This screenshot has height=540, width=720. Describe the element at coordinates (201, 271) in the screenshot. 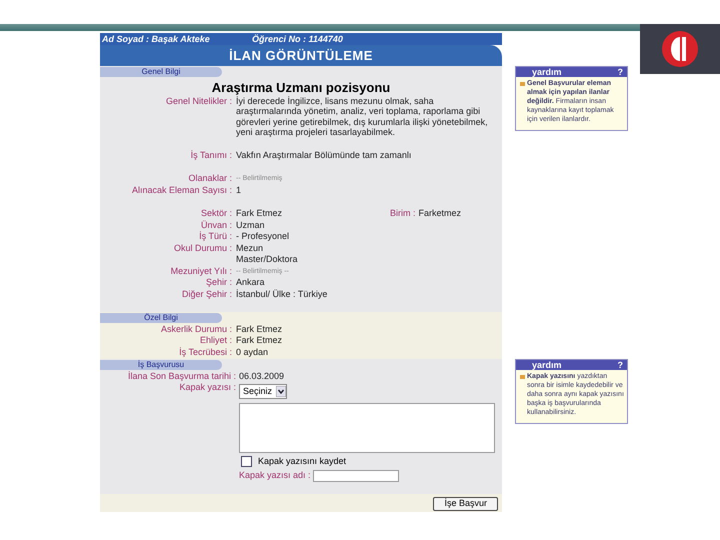

I see `field-label: Mezuniyet Yılı :` at that location.